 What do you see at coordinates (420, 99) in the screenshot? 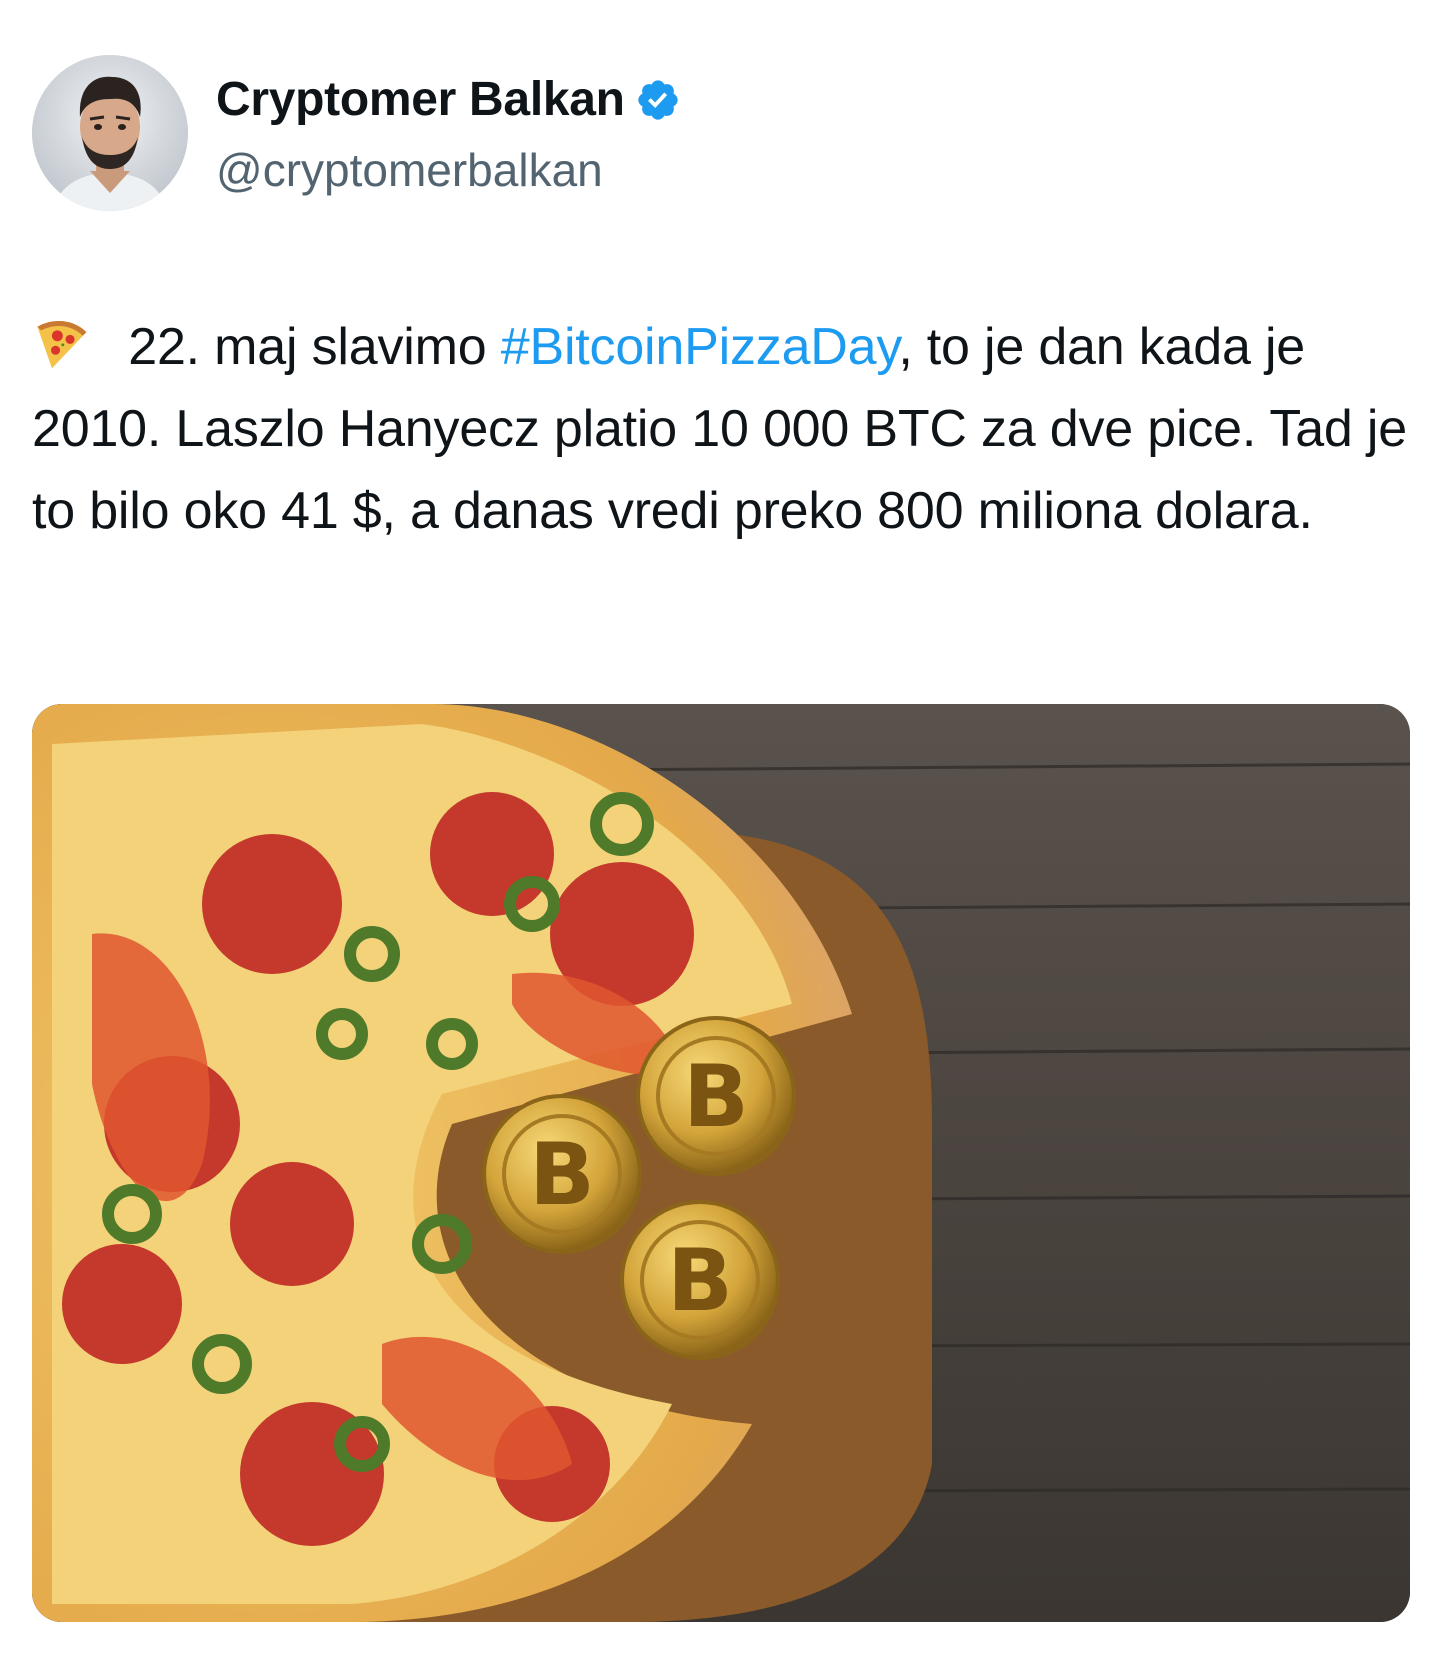
I see `author-display-name: Cryptomer Balkan` at bounding box center [420, 99].